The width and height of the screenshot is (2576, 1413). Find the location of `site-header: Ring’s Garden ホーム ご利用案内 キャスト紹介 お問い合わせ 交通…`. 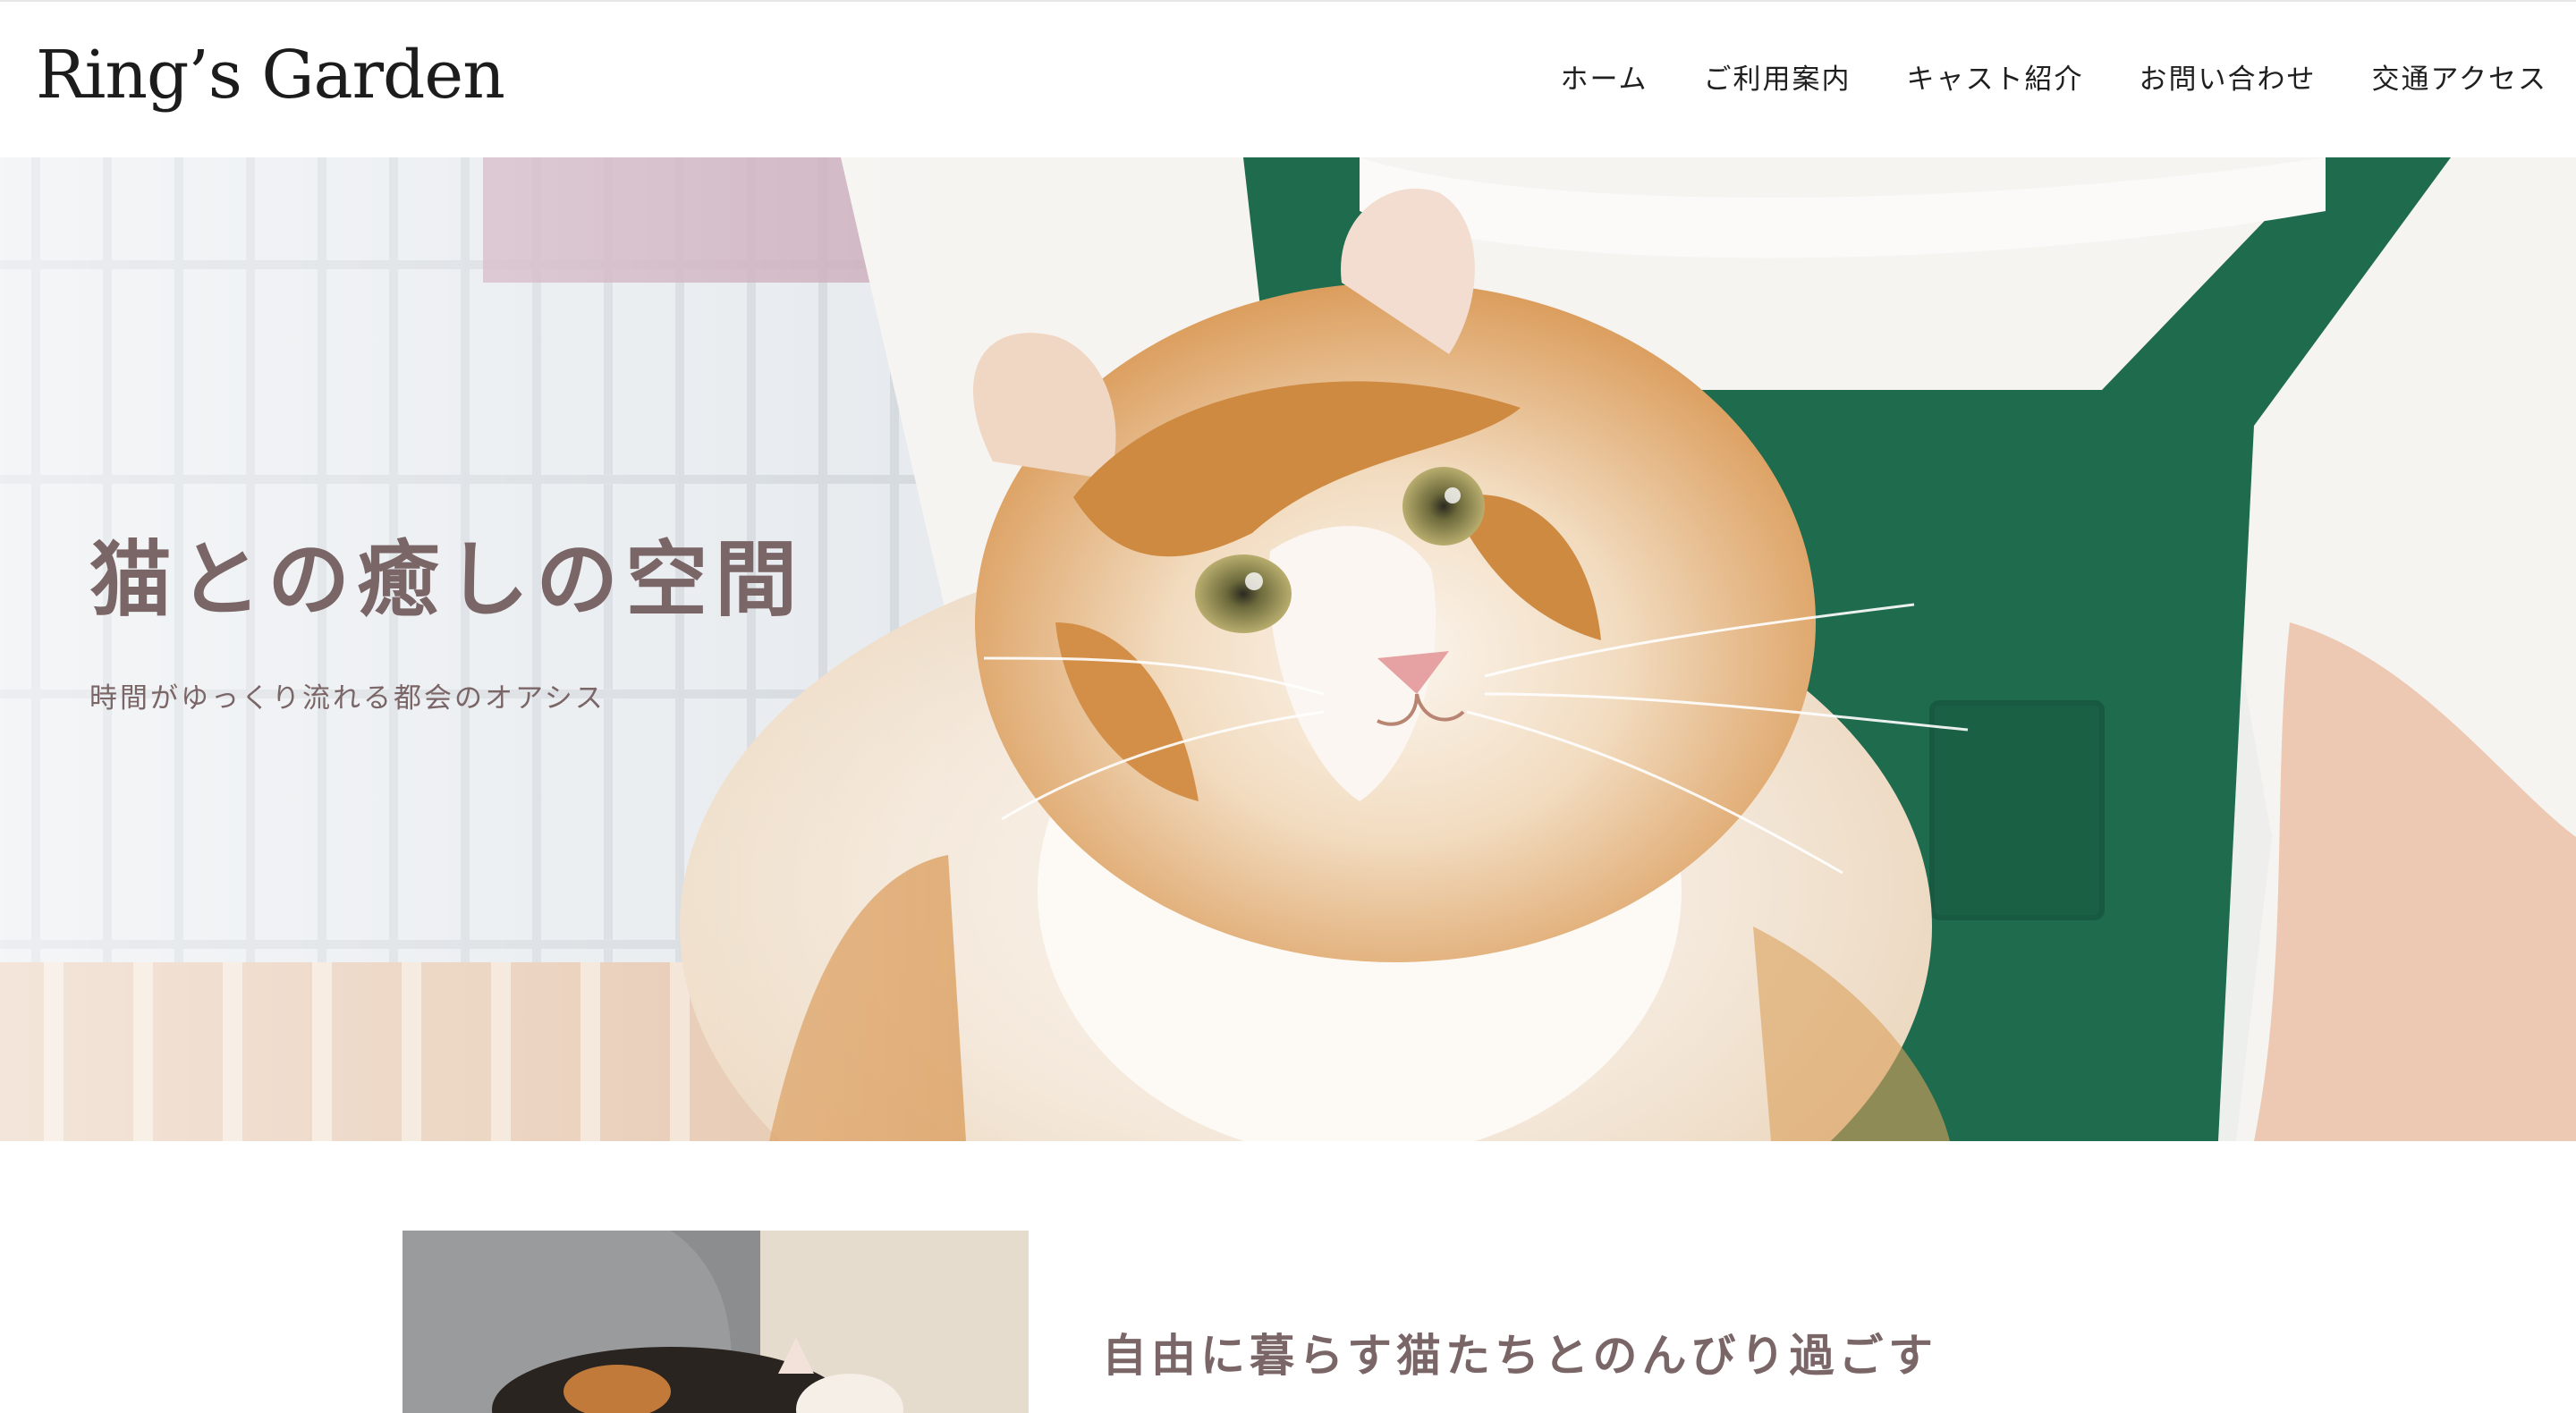

site-header: Ring’s Garden ホーム ご利用案内 キャスト紹介 お問い合わせ 交通… is located at coordinates (1288, 78).